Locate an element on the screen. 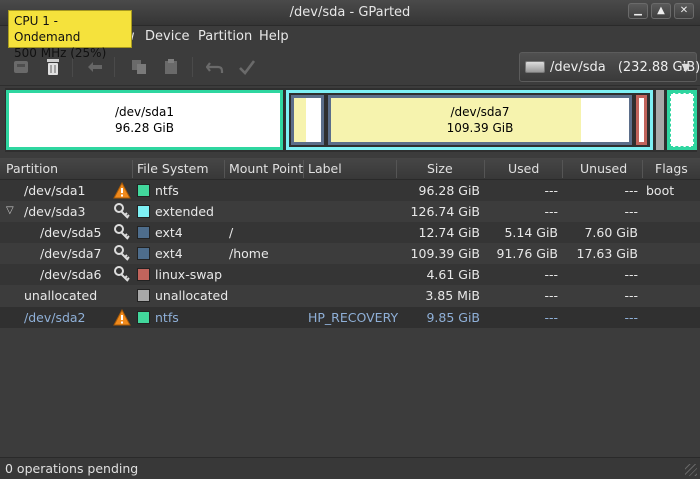  cell-partition: /dev/sda6 is located at coordinates (71, 274).